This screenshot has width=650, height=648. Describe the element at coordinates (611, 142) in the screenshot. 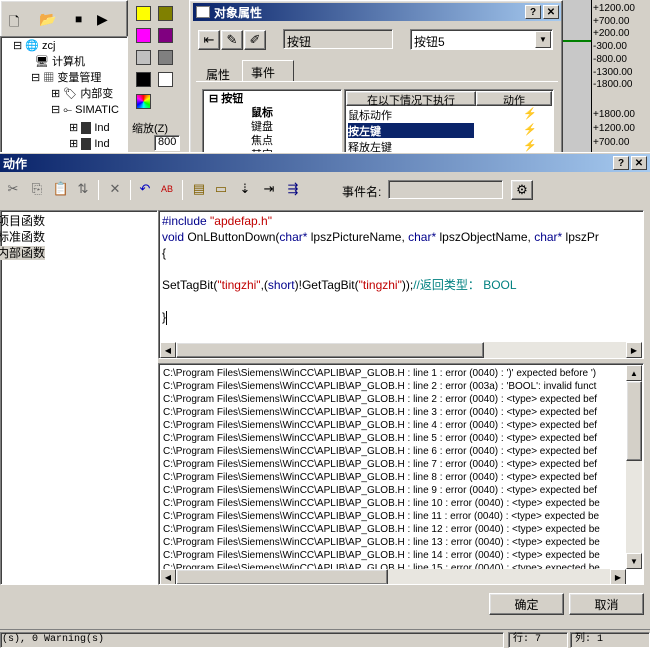

I see `scale-label: +700.00` at that location.